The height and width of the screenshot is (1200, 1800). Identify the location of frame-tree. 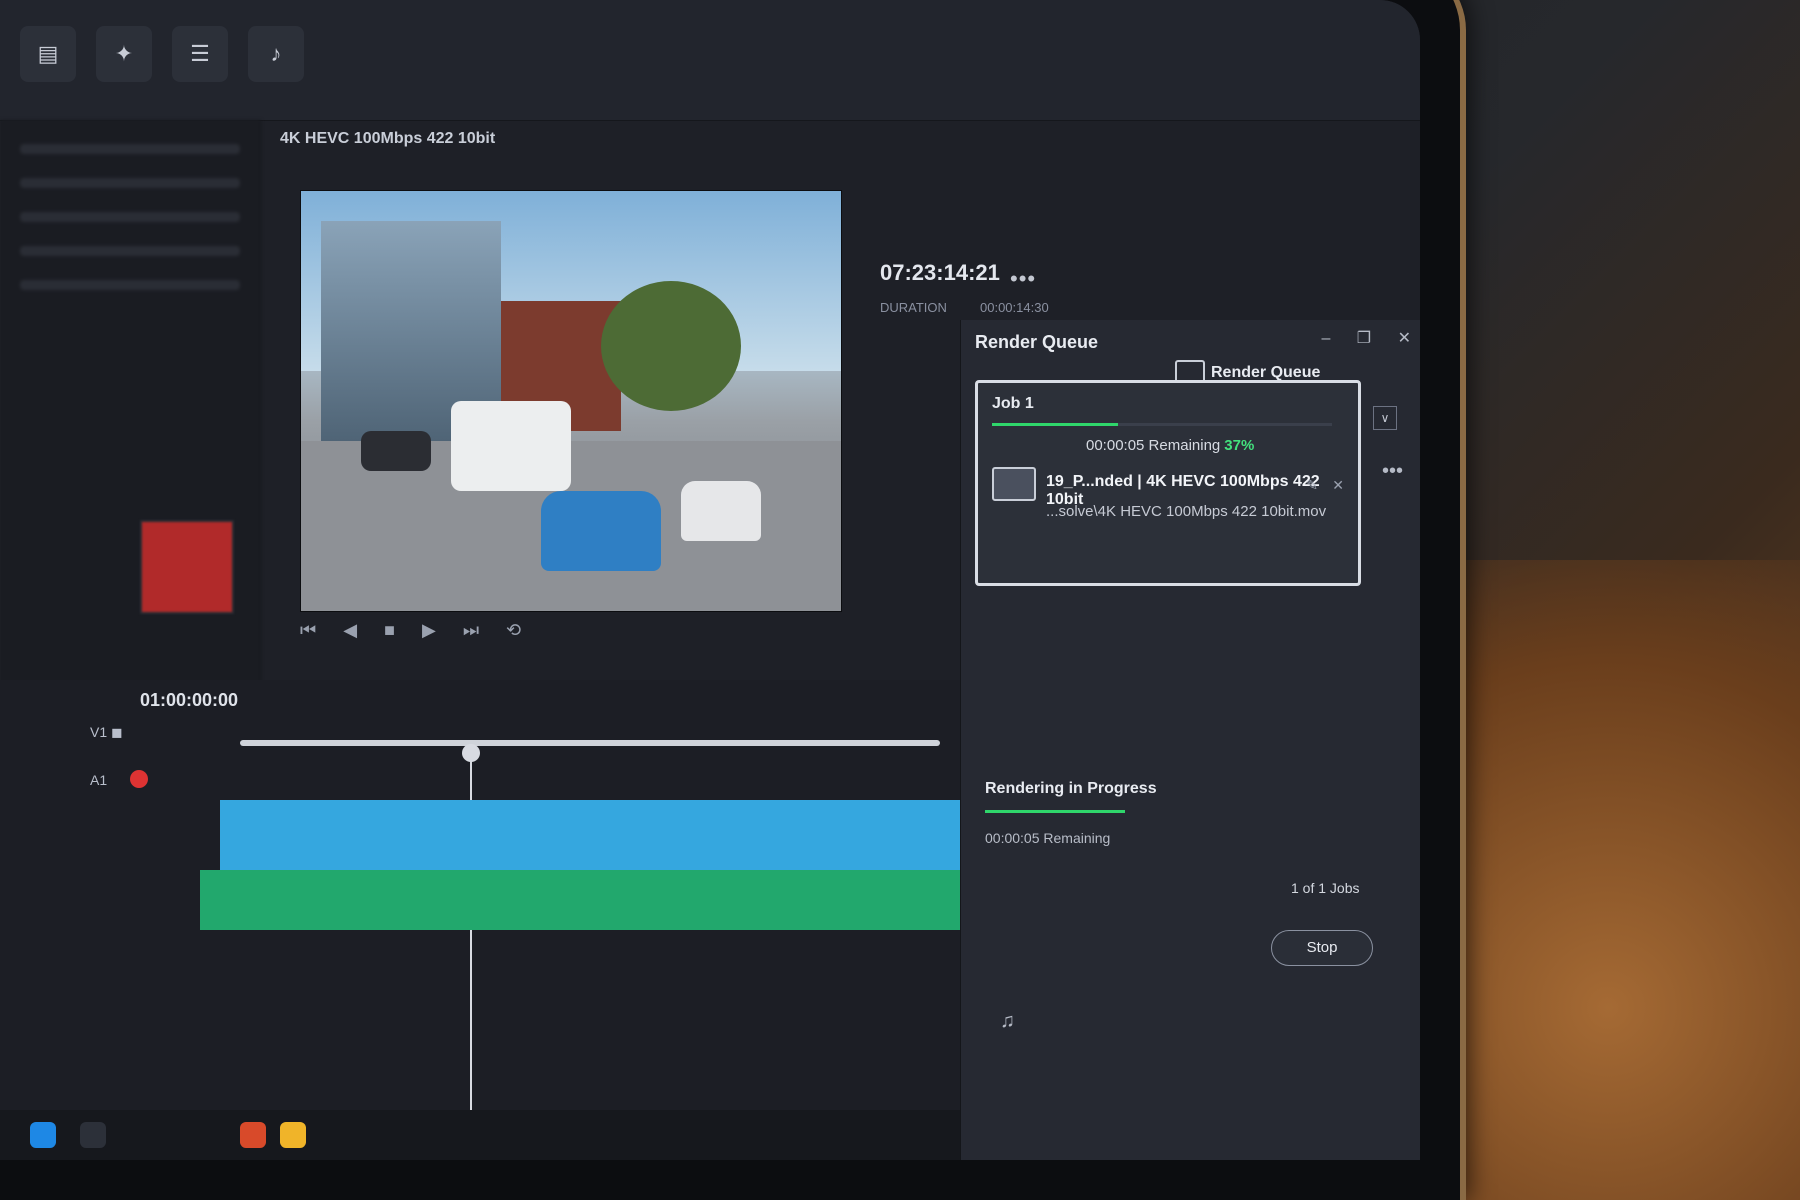
(671, 346).